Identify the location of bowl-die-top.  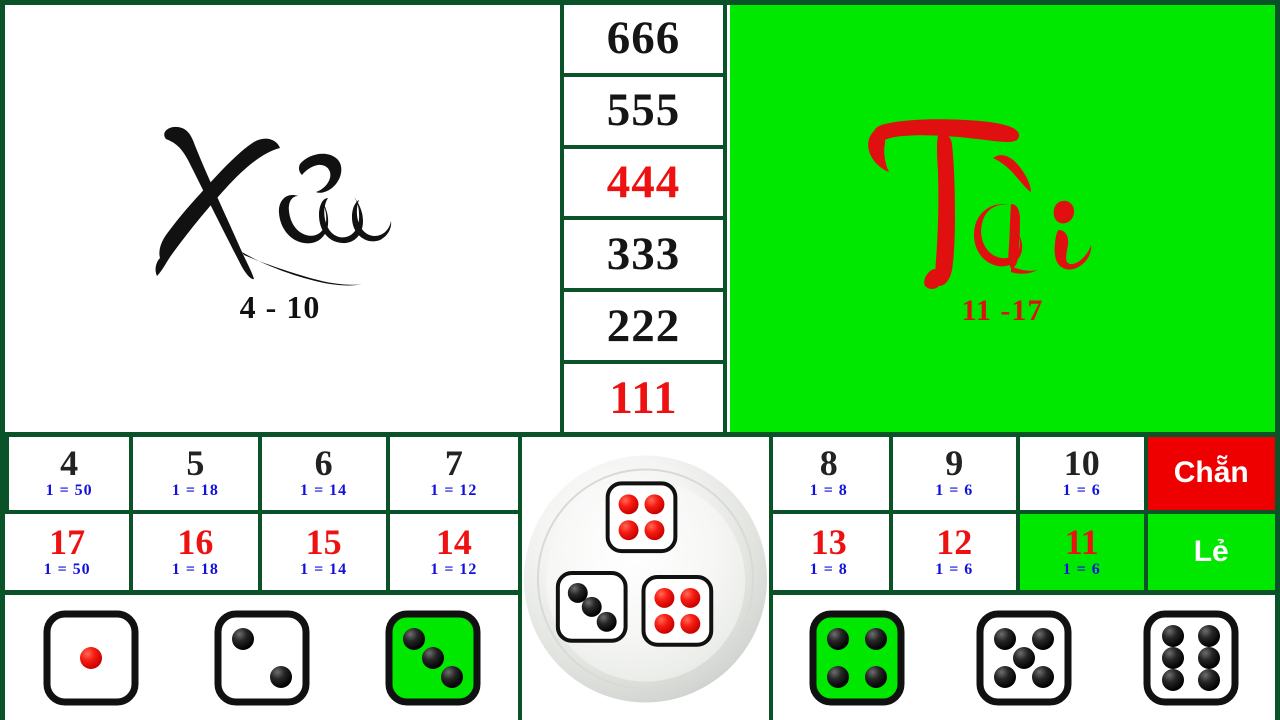
(641, 517).